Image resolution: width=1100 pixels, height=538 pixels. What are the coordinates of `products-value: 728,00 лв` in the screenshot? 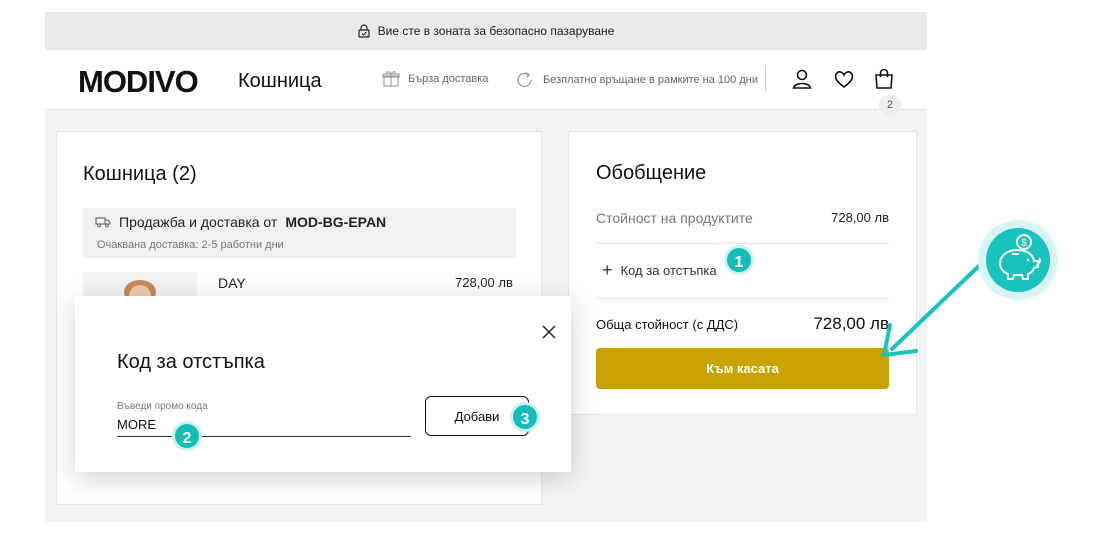 It's located at (860, 217).